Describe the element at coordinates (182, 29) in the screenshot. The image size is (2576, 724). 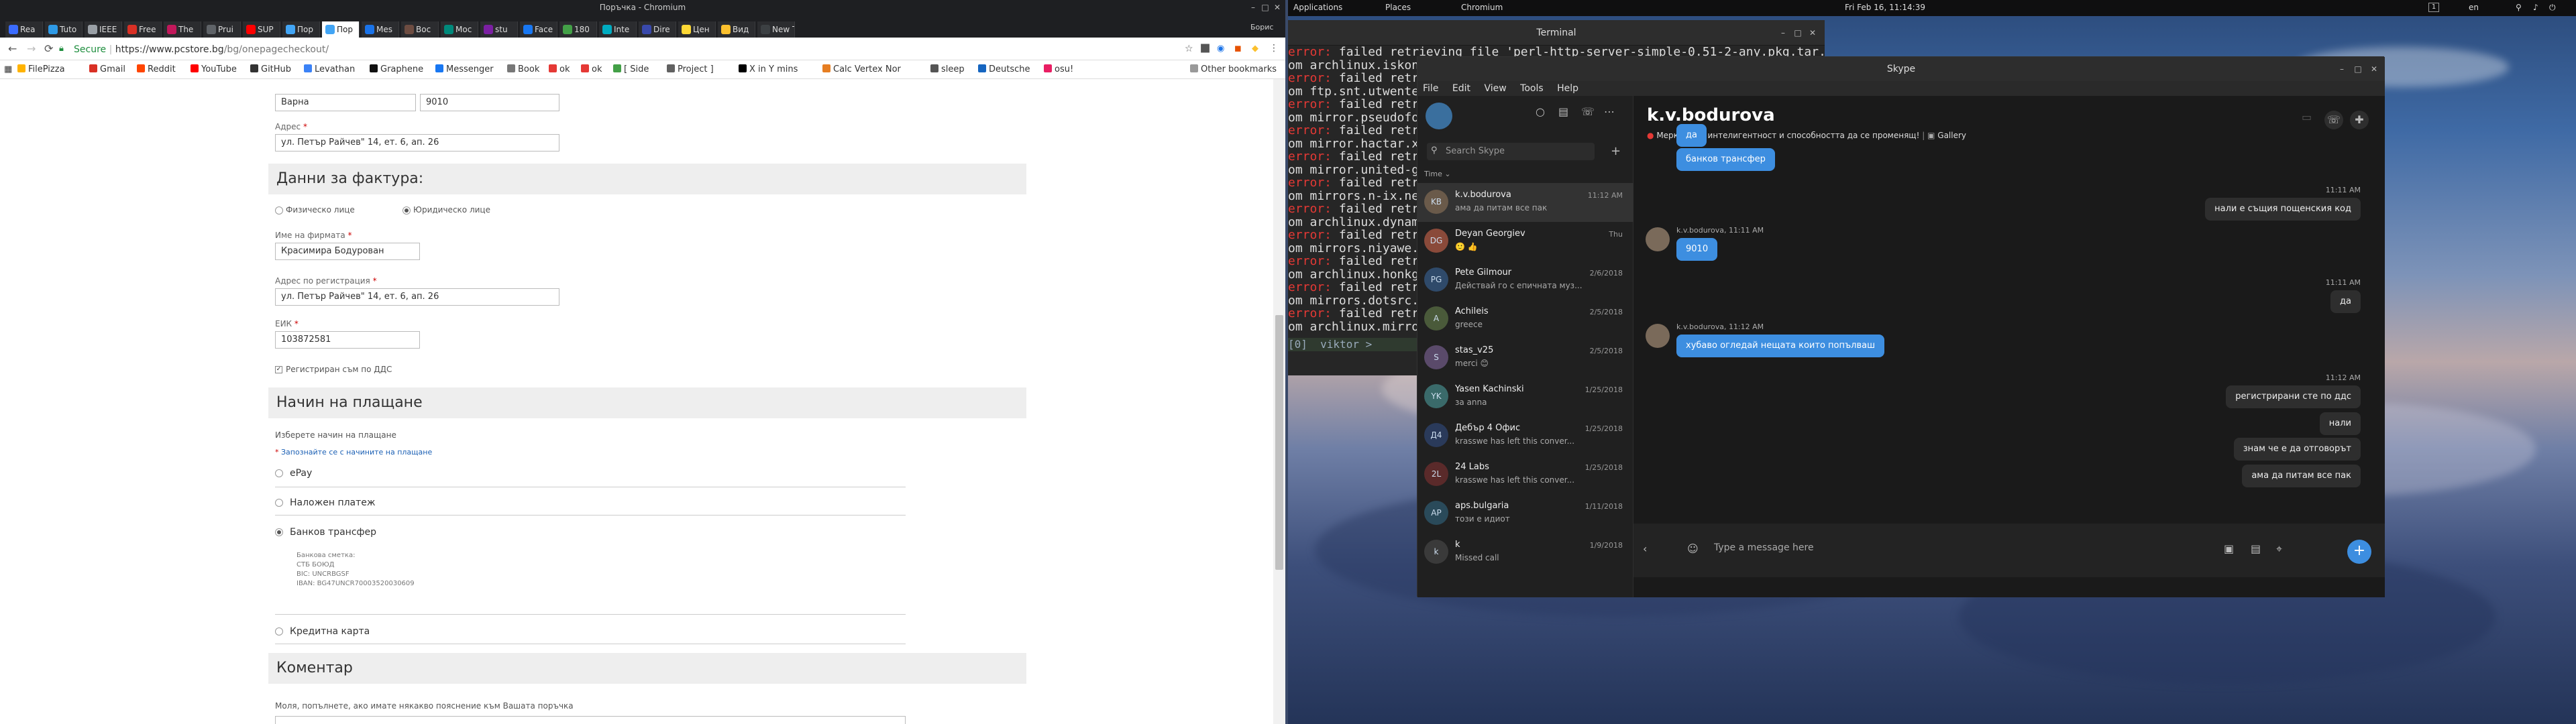
I see `browser-tab: The` at that location.